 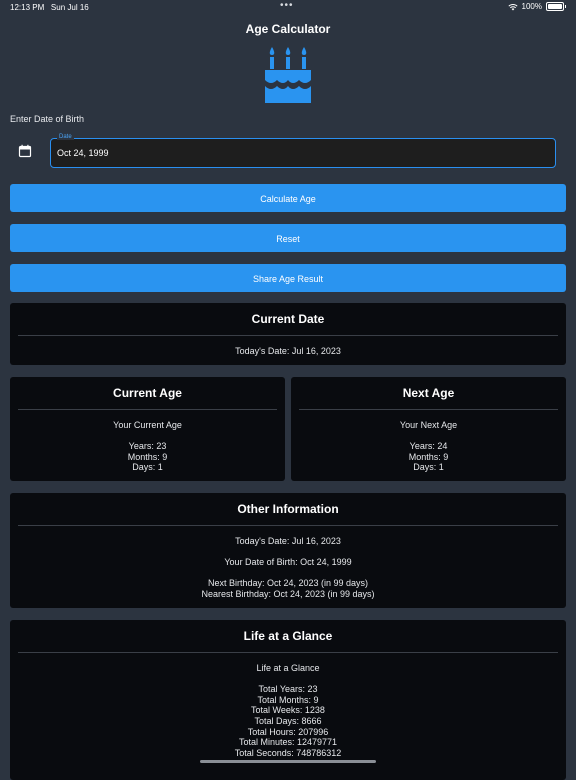 What do you see at coordinates (288, 29) in the screenshot?
I see `app-title: Age Calculator` at bounding box center [288, 29].